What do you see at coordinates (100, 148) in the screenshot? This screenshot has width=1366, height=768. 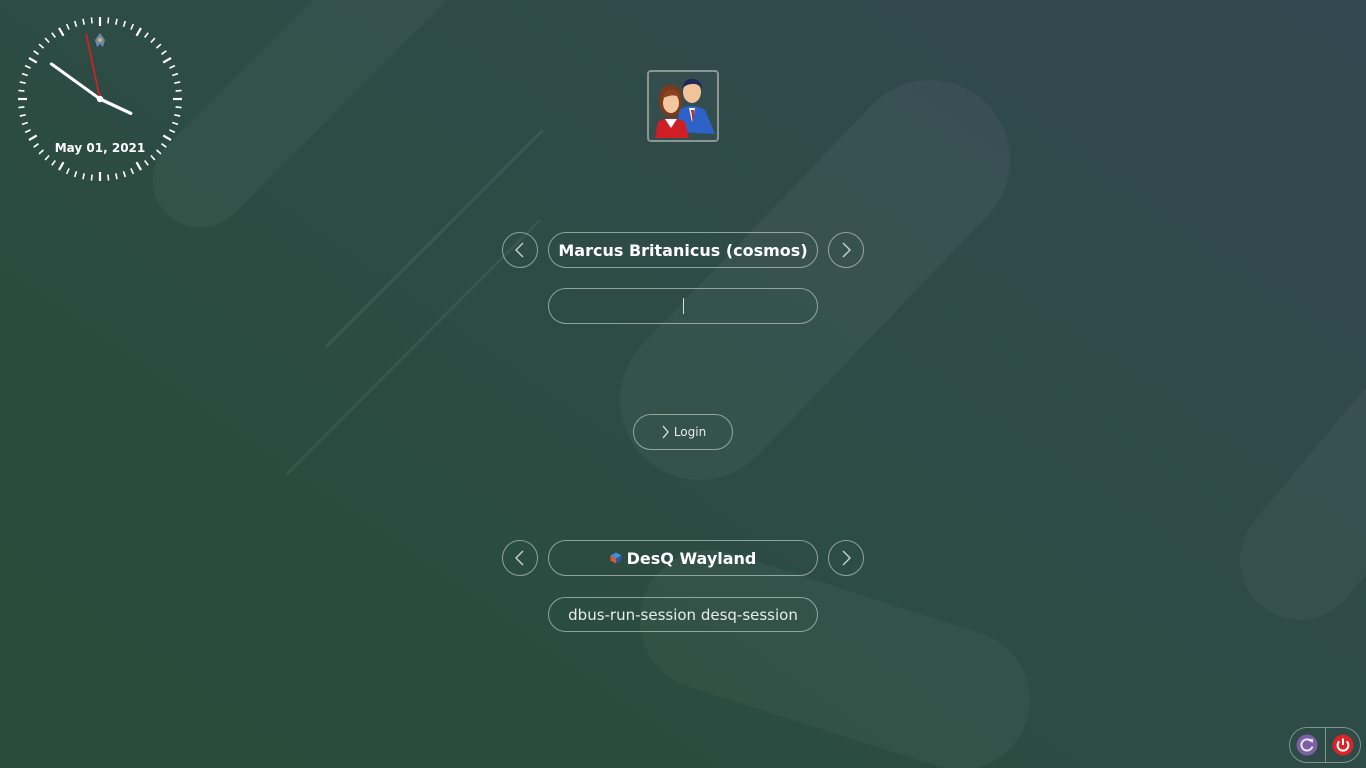 I see `clock-date: May 01, 2021` at bounding box center [100, 148].